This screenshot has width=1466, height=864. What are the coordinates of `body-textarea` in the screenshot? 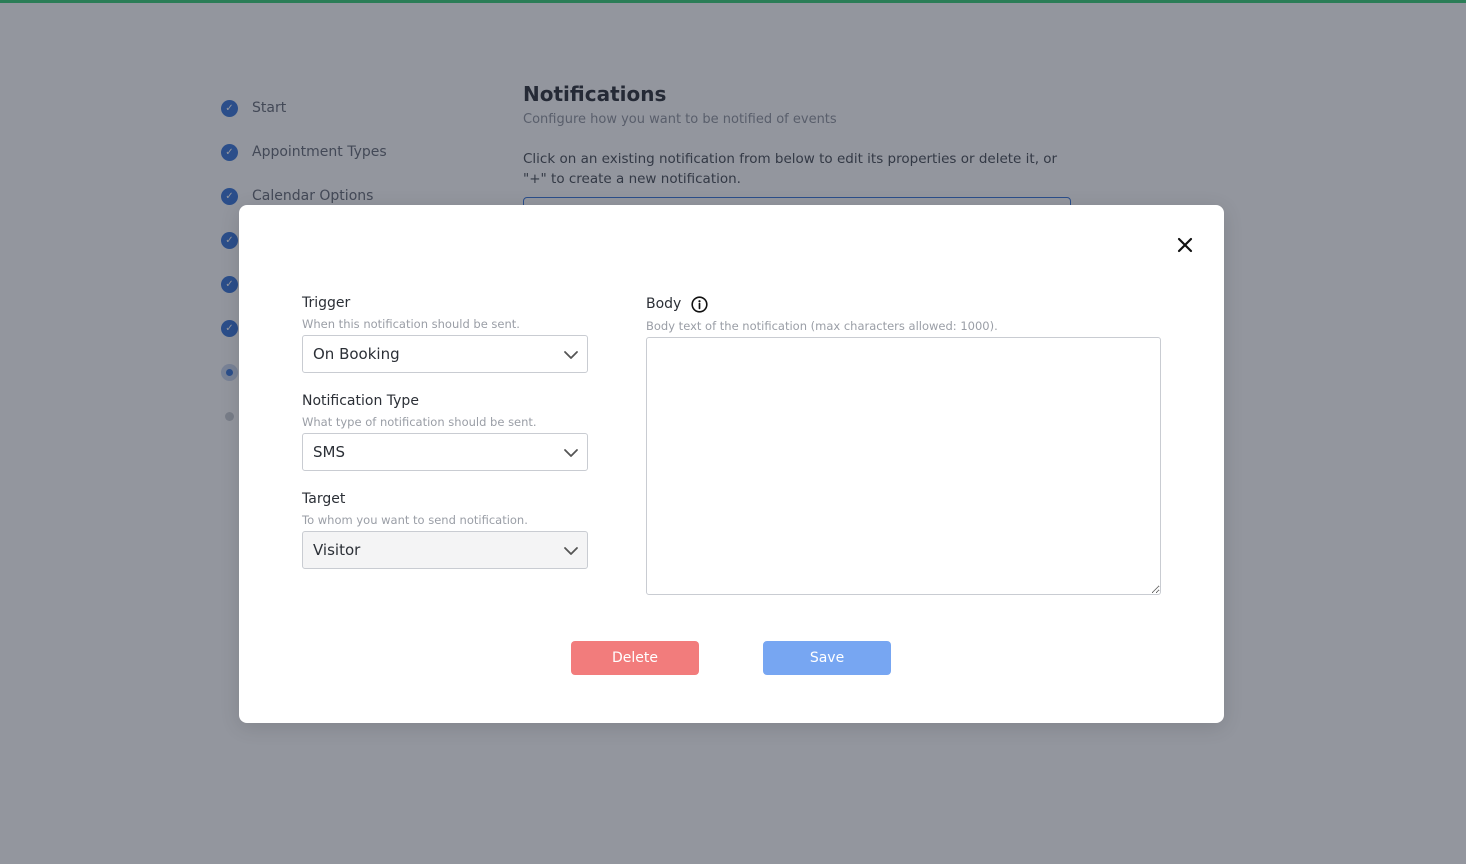 It's located at (903, 466).